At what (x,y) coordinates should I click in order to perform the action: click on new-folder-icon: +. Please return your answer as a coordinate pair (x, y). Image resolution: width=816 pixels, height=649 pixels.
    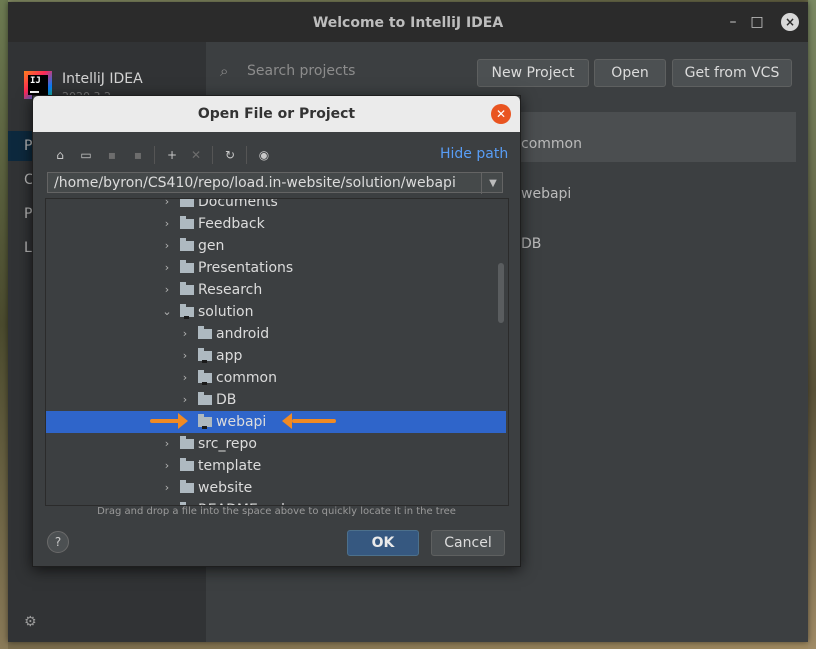
    Looking at the image, I should click on (172, 155).